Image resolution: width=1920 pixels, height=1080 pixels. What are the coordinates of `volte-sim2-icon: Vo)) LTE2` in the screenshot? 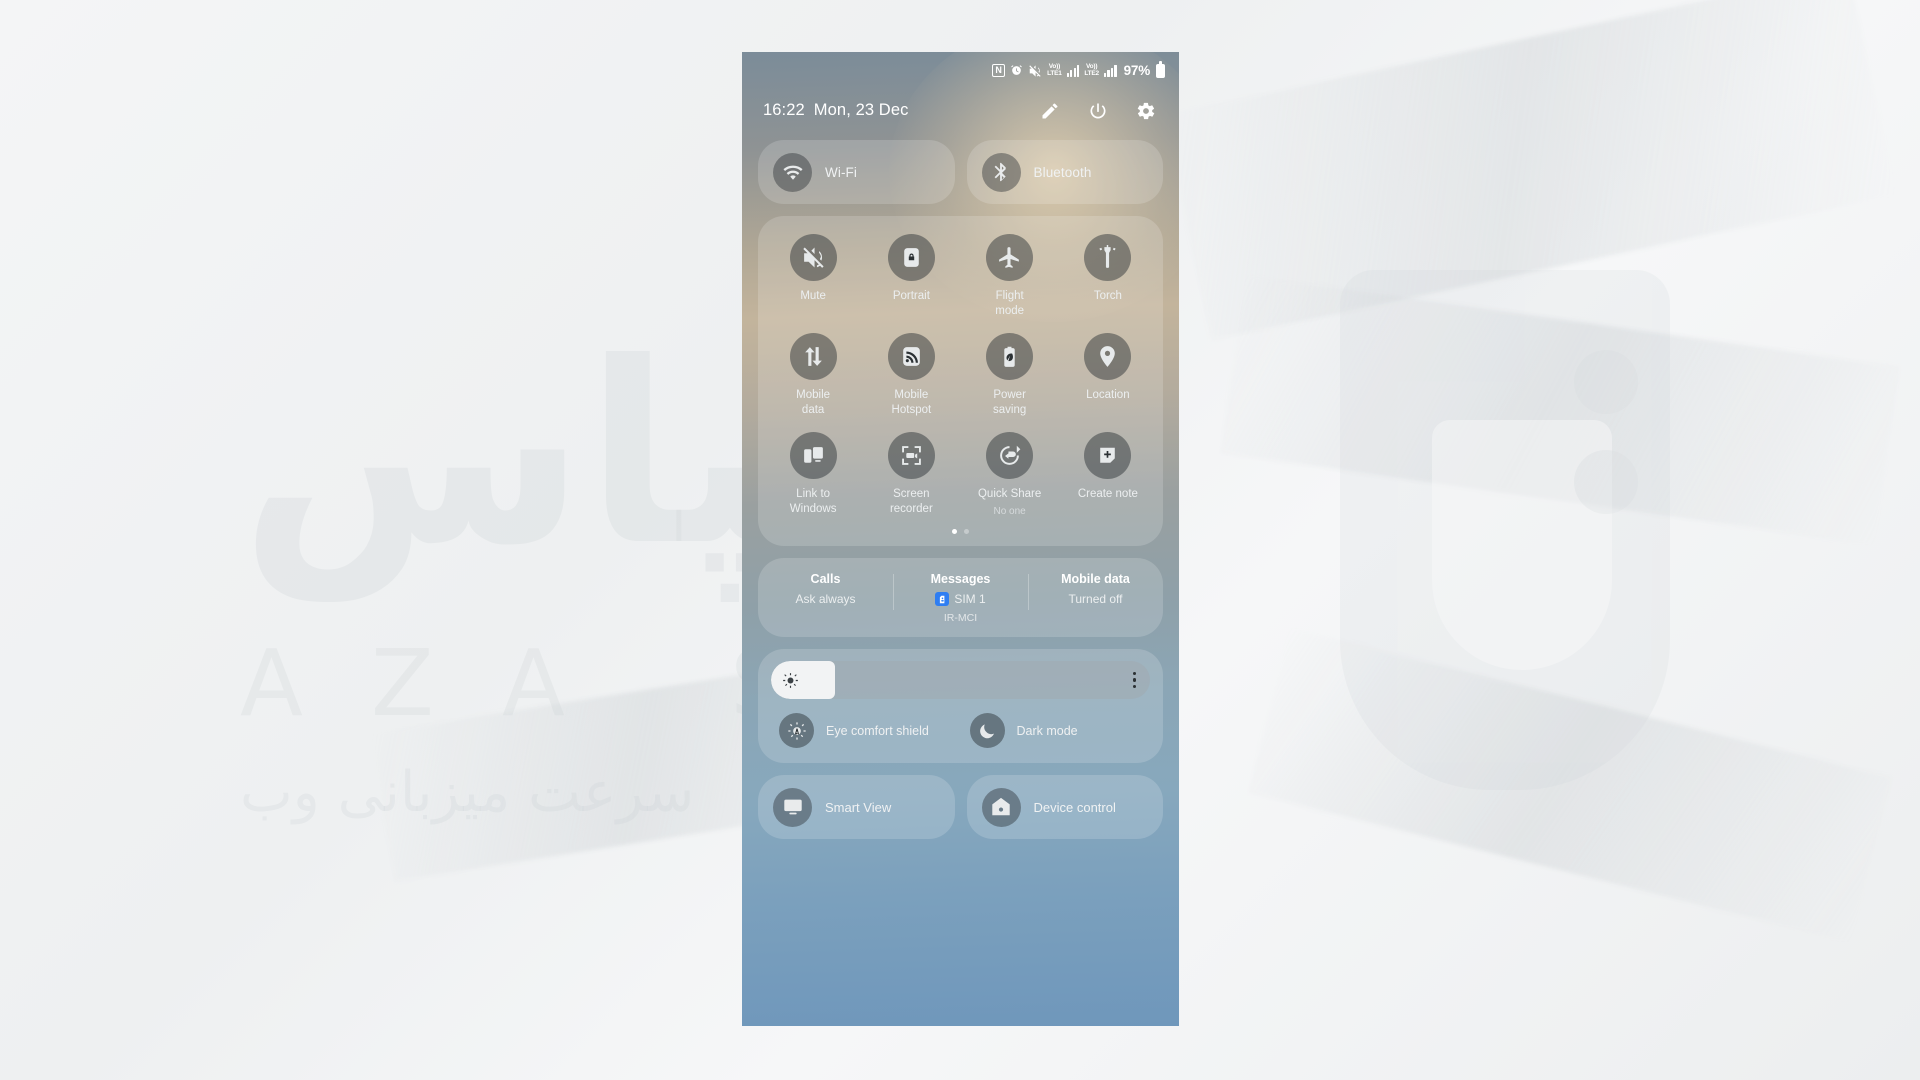 It's located at (1091, 70).